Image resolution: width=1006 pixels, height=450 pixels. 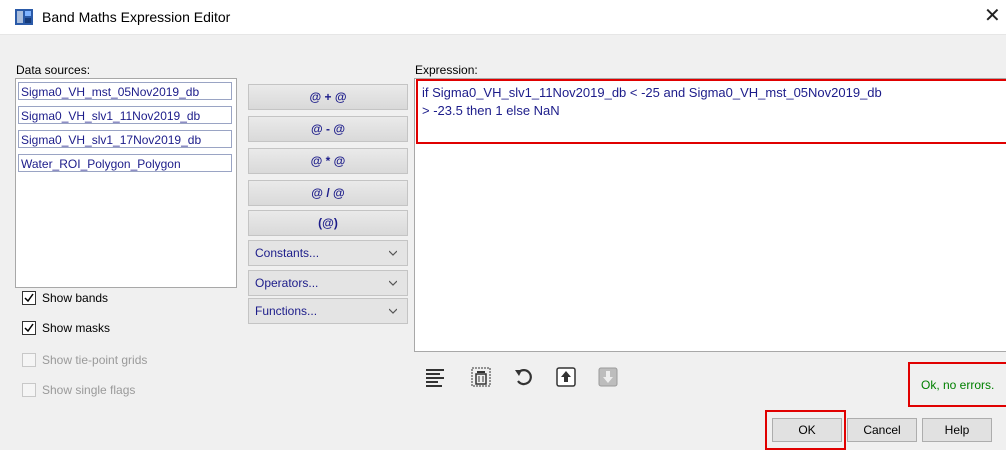 What do you see at coordinates (446, 70) in the screenshot?
I see `expression-label: Expression:` at bounding box center [446, 70].